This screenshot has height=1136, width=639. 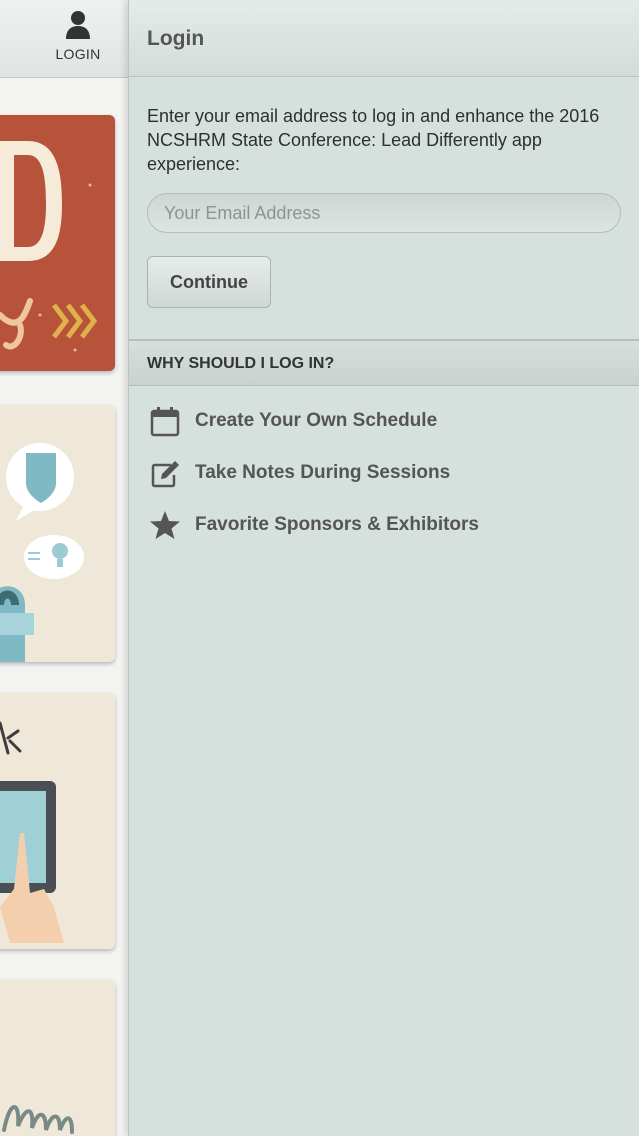 I want to click on edit-note-icon, so click(x=165, y=474).